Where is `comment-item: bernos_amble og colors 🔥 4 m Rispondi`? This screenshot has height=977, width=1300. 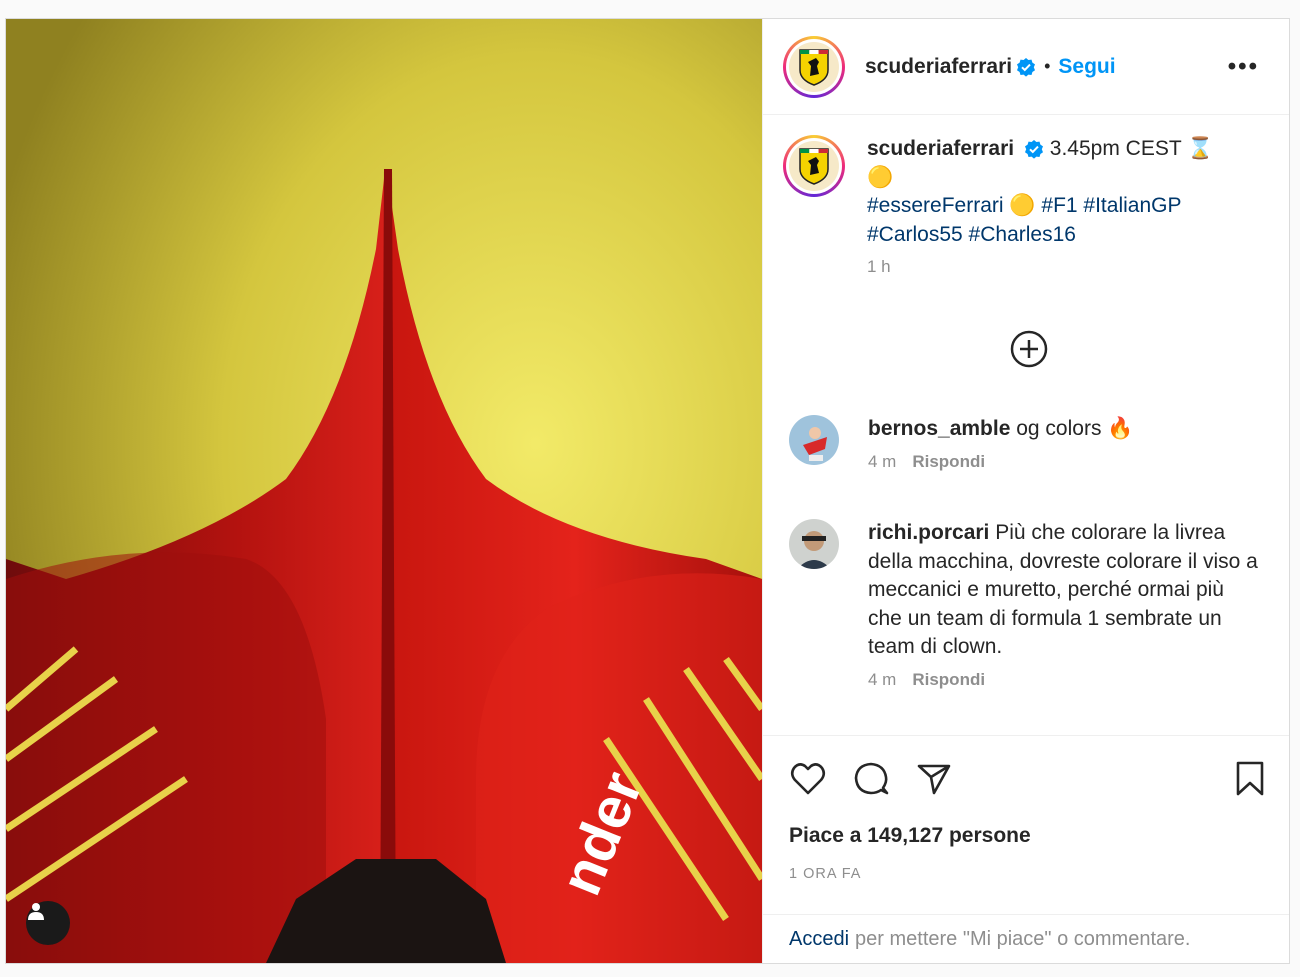
comment-item: bernos_amble og colors 🔥 4 m Rispondi is located at coordinates (1015, 443).